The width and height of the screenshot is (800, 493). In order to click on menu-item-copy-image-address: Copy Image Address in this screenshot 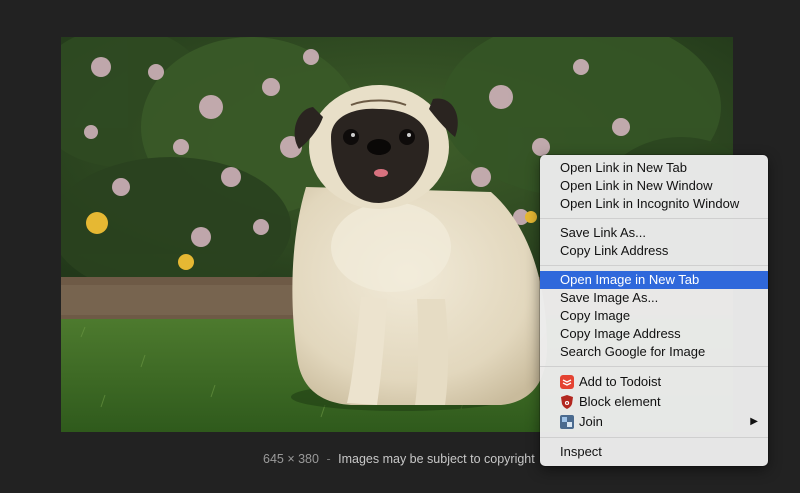, I will do `click(654, 334)`.